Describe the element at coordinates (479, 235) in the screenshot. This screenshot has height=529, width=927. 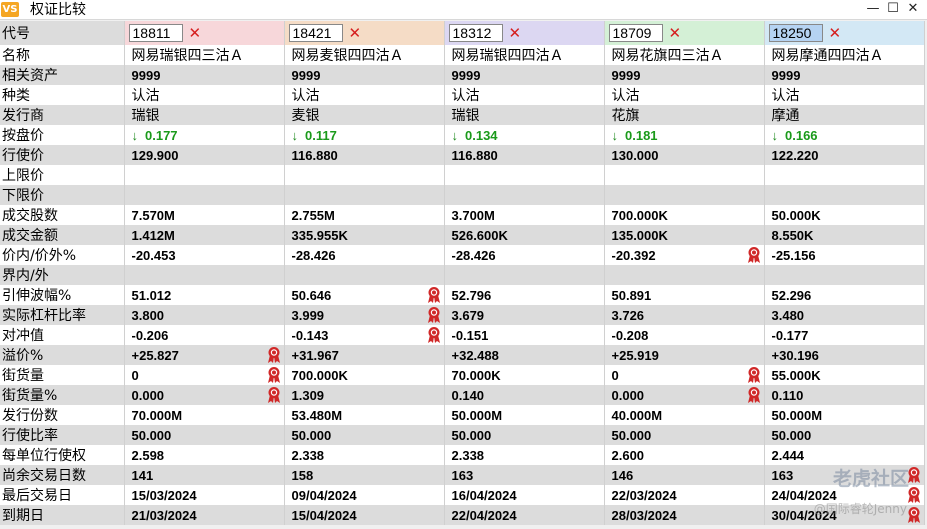
I see `turnover-value: 526.600K` at that location.